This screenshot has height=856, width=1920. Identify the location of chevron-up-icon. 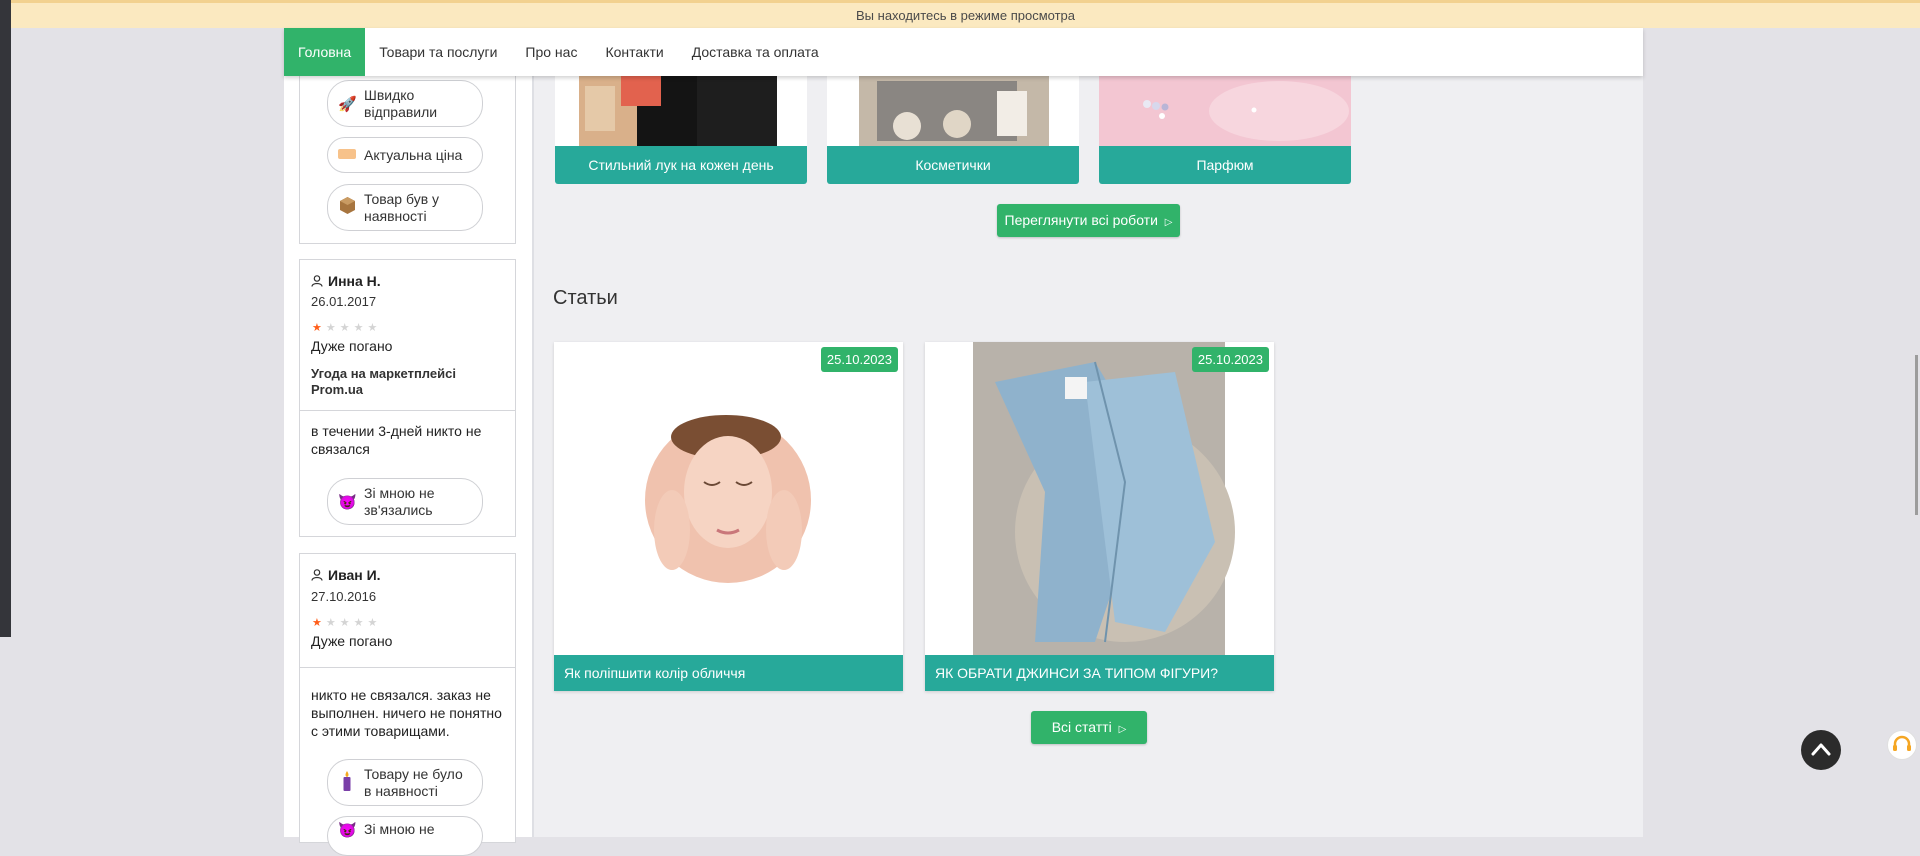
(1821, 749).